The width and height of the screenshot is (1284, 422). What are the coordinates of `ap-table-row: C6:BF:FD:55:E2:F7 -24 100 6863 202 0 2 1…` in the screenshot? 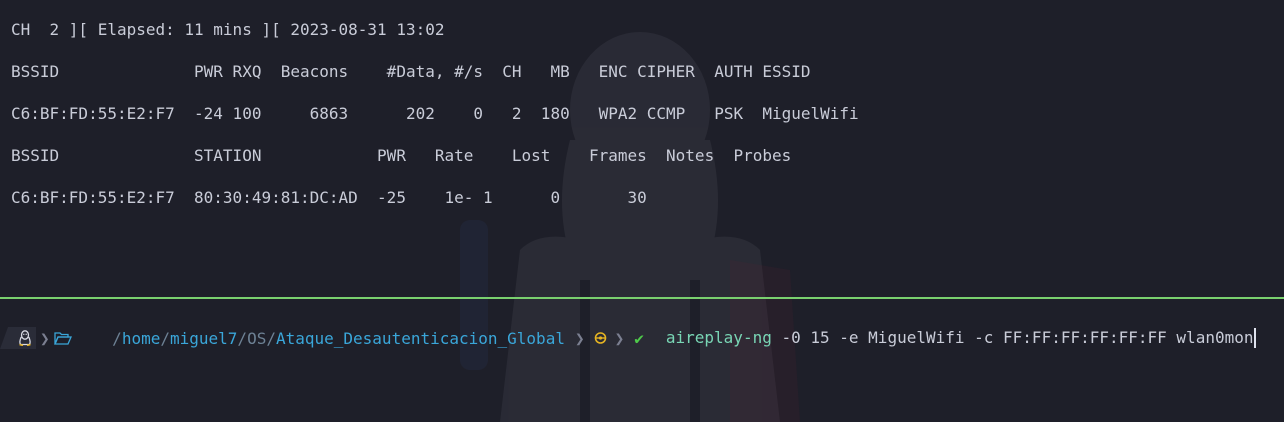 It's located at (435, 113).